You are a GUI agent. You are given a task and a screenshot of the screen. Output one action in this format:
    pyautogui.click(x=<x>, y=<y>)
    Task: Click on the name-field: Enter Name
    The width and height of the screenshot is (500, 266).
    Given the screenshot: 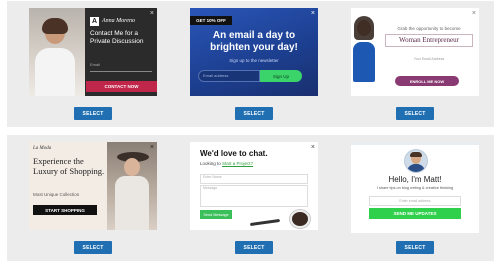 What is the action you would take?
    pyautogui.click(x=254, y=179)
    